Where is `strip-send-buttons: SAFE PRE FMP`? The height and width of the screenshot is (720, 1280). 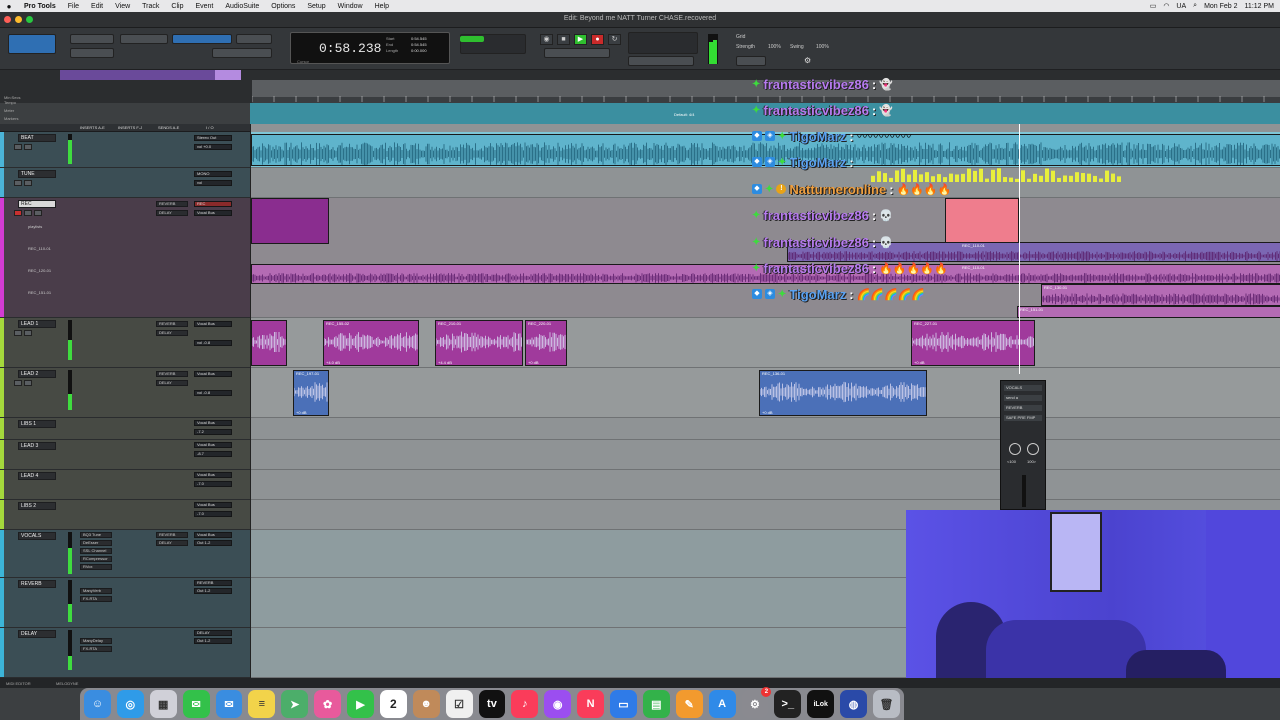
strip-send-buttons: SAFE PRE FMP is located at coordinates (1023, 418).